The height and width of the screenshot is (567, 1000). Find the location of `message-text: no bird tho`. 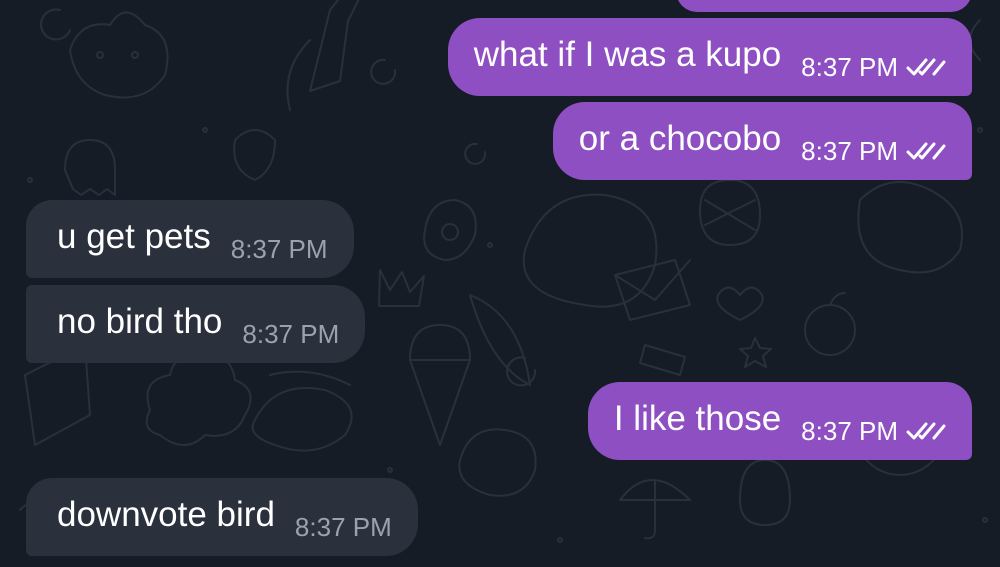

message-text: no bird tho is located at coordinates (140, 321).